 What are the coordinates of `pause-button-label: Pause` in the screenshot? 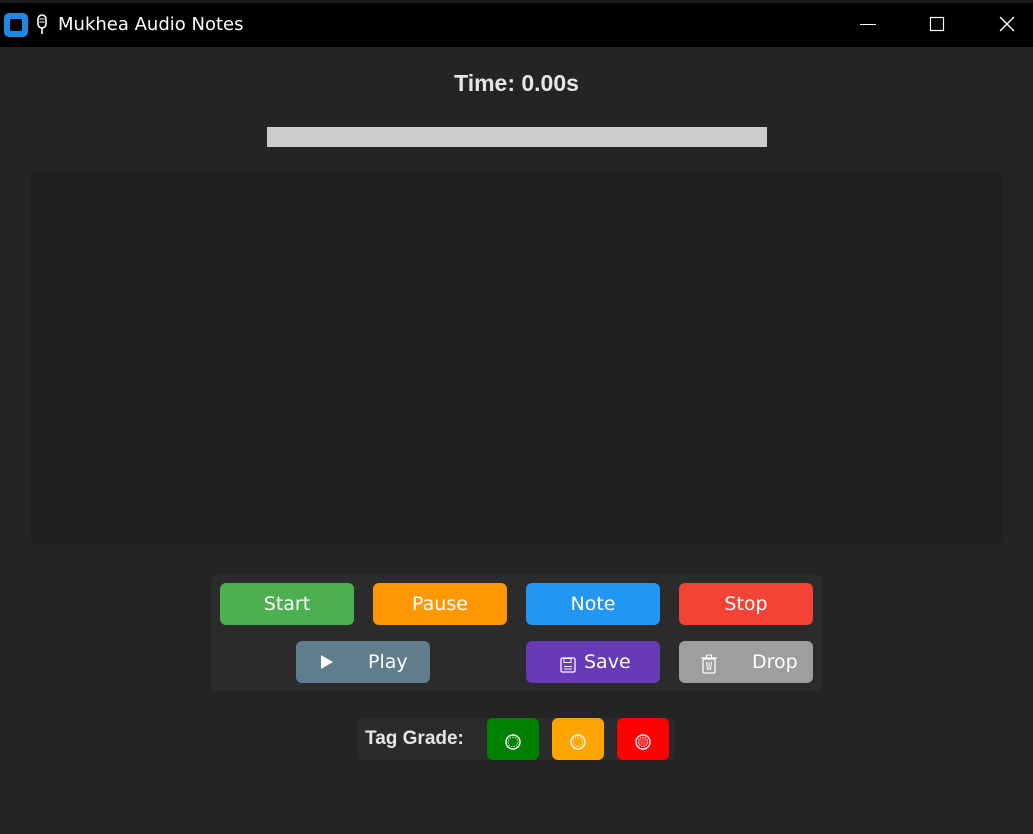 It's located at (440, 604).